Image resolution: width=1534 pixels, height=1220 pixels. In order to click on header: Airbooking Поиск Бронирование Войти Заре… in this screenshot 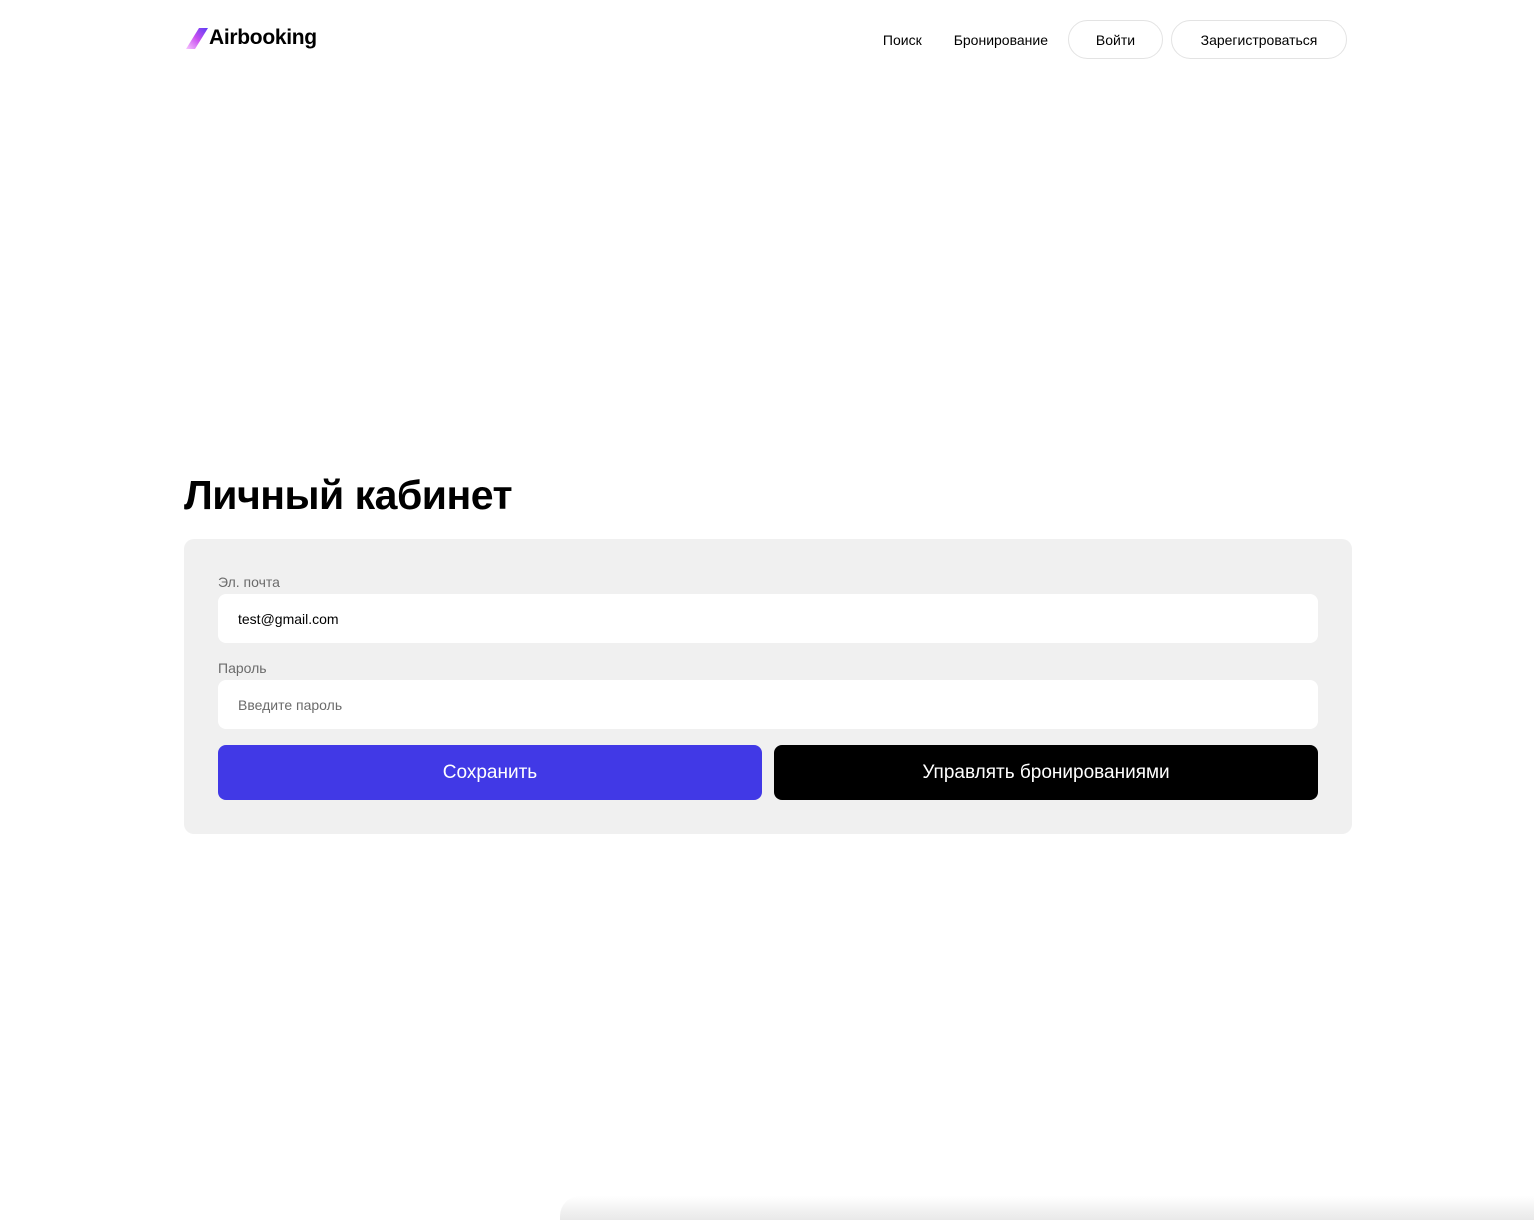, I will do `click(767, 40)`.